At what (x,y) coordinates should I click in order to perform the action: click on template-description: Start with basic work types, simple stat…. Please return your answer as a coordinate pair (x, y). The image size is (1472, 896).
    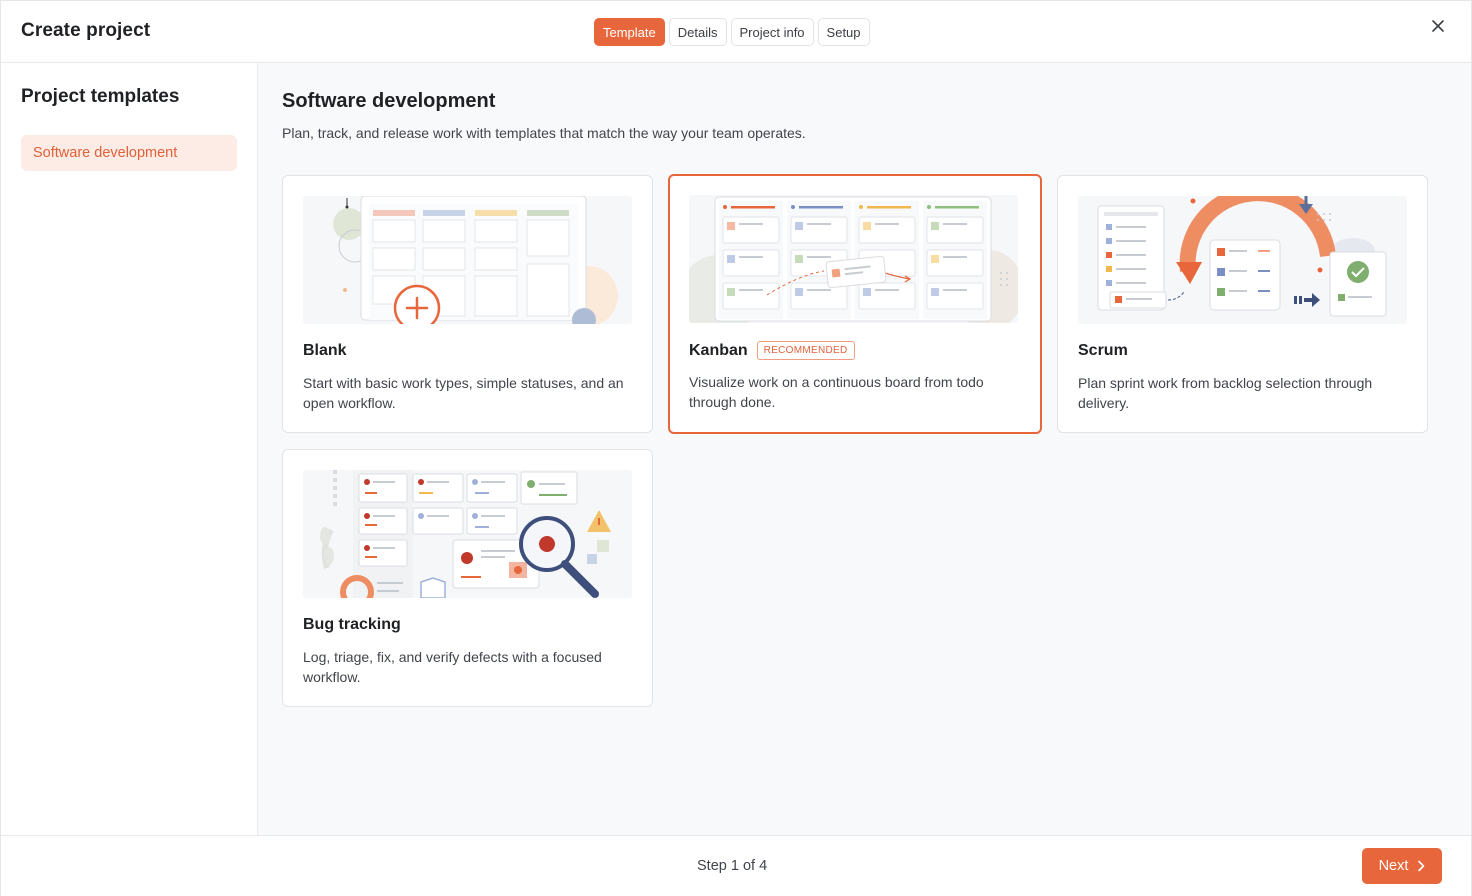
    Looking at the image, I should click on (463, 393).